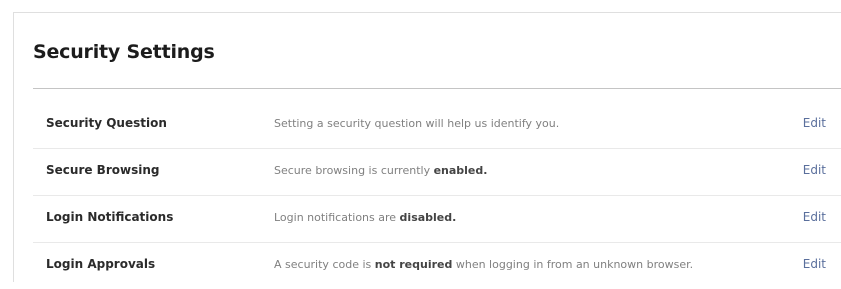  What do you see at coordinates (110, 217) in the screenshot?
I see `setting-label: Login Notifications` at bounding box center [110, 217].